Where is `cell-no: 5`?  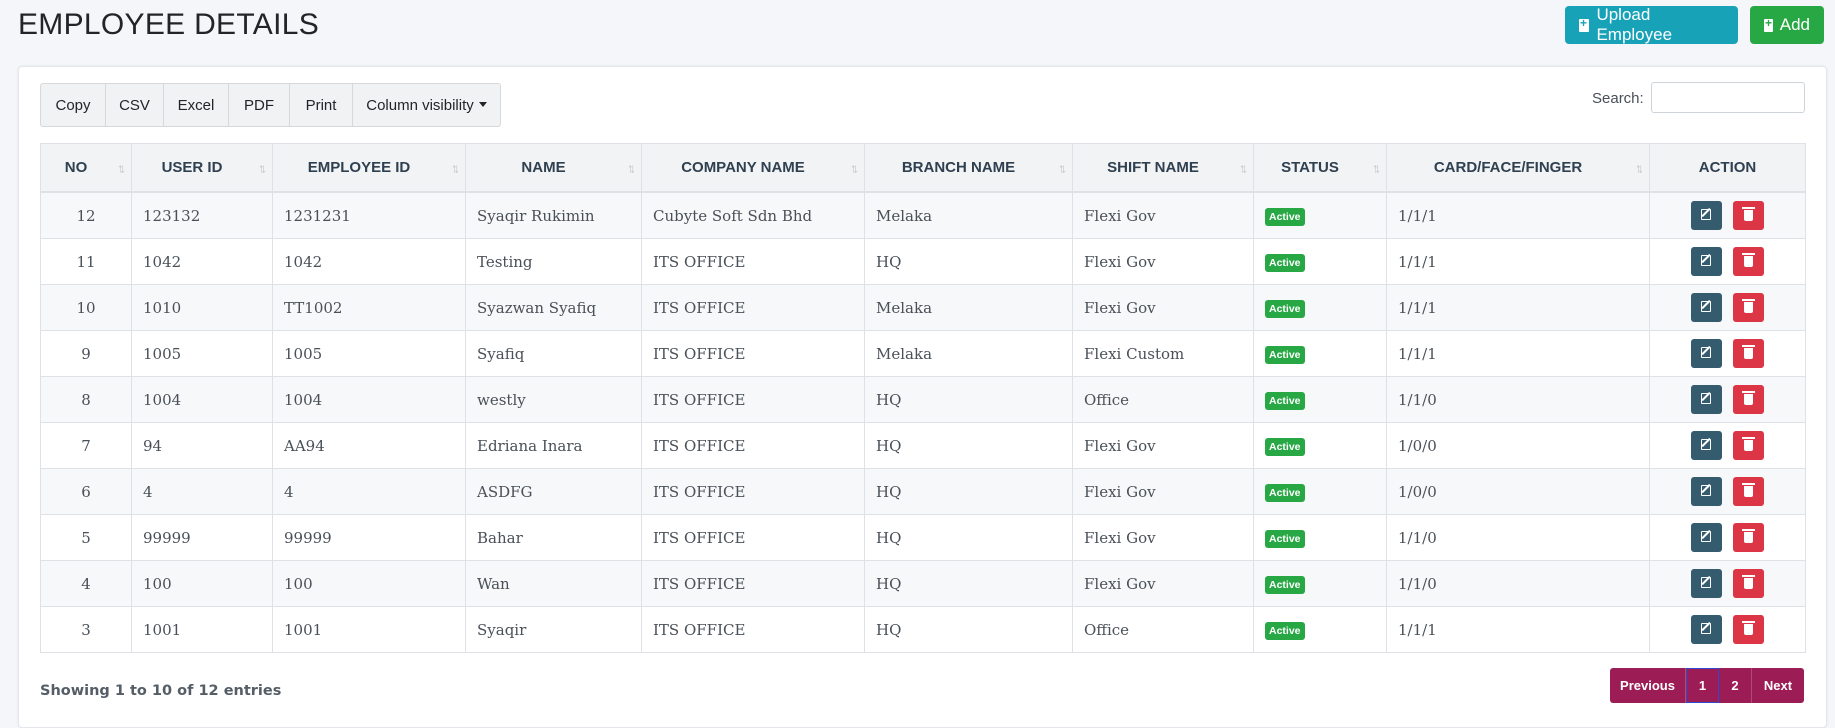
cell-no: 5 is located at coordinates (86, 537).